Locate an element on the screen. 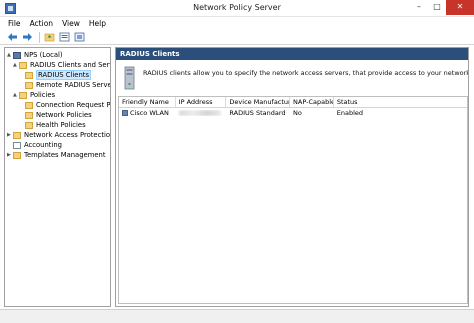 The height and width of the screenshot is (323, 474). folder-up-icon is located at coordinates (49, 37).